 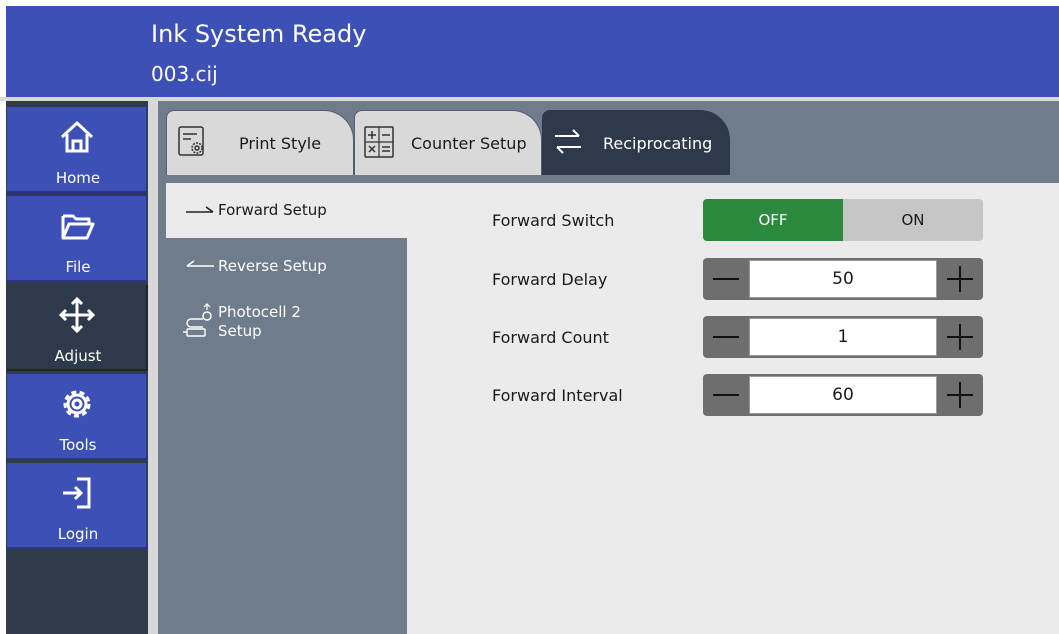 What do you see at coordinates (184, 74) in the screenshot?
I see `current-file-name: 003.cij` at bounding box center [184, 74].